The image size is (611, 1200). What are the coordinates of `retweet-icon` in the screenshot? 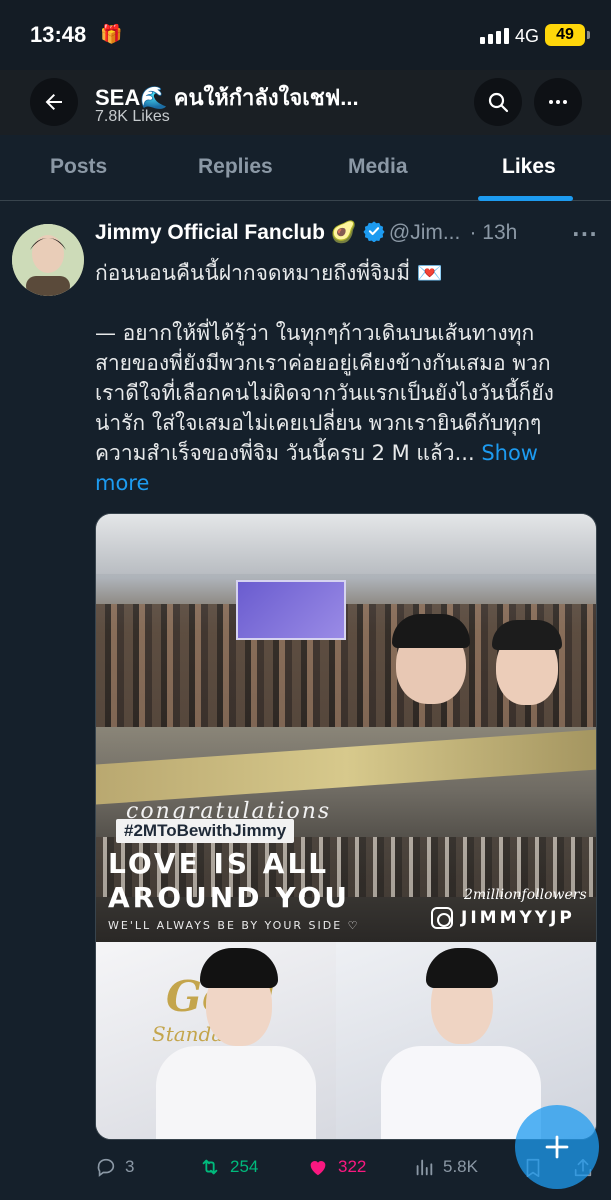 It's located at (210, 1167).